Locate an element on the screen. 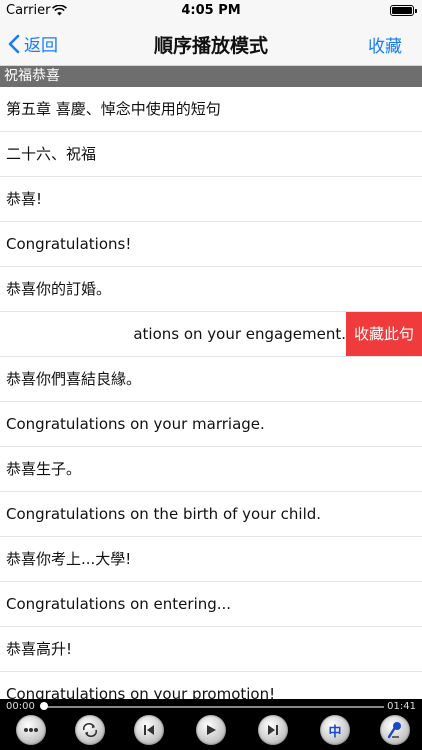 This screenshot has height=750, width=422. language-button: 中 is located at coordinates (335, 730).